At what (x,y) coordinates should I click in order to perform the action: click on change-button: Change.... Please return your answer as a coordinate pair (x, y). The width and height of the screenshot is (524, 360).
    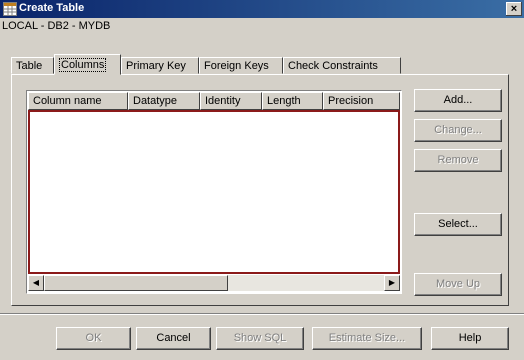
    Looking at the image, I should click on (458, 130).